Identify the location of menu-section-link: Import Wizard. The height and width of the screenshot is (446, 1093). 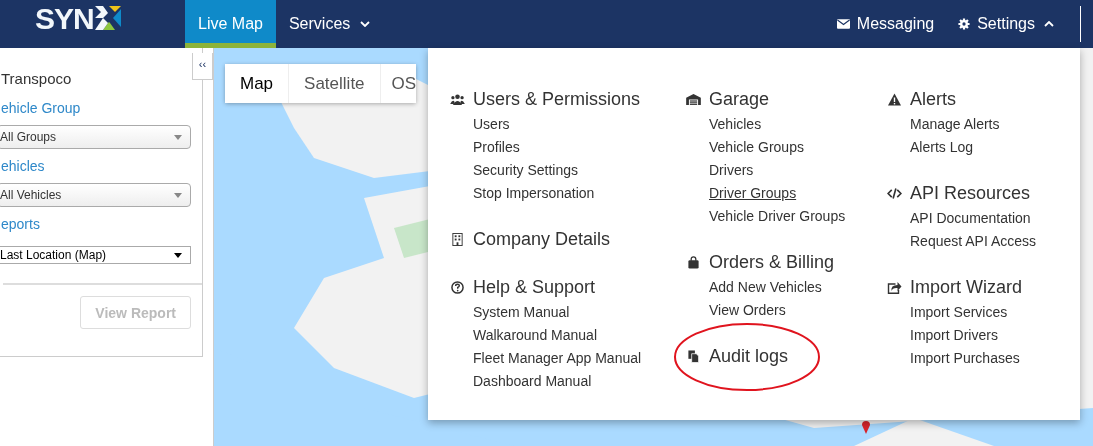
(966, 287).